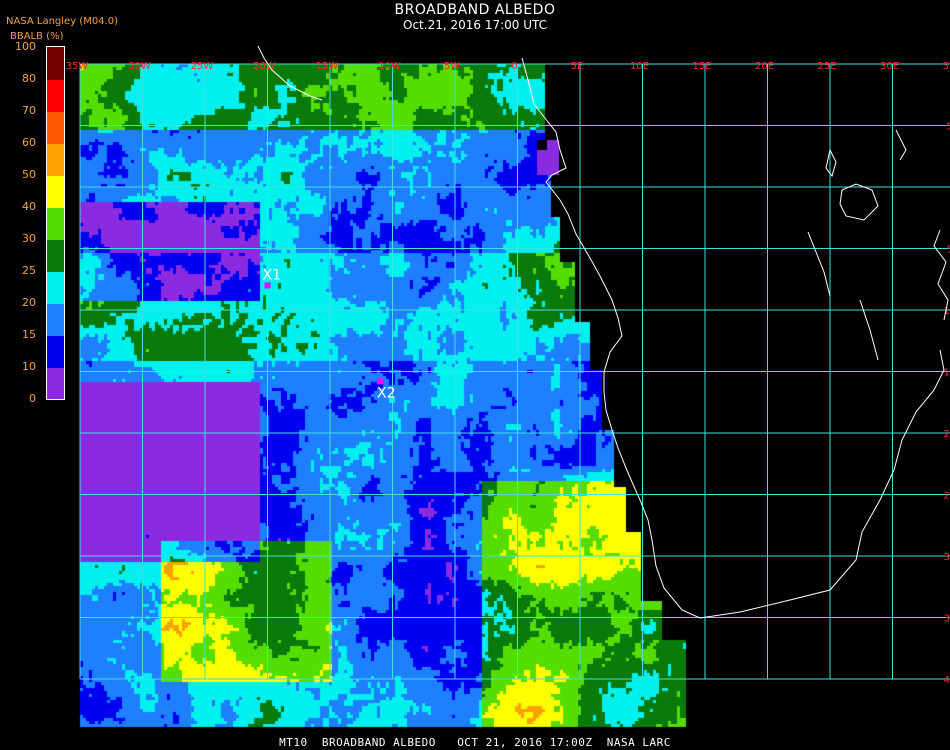 The image size is (950, 750). I want to click on legend-tick-label: 20, so click(29, 302).